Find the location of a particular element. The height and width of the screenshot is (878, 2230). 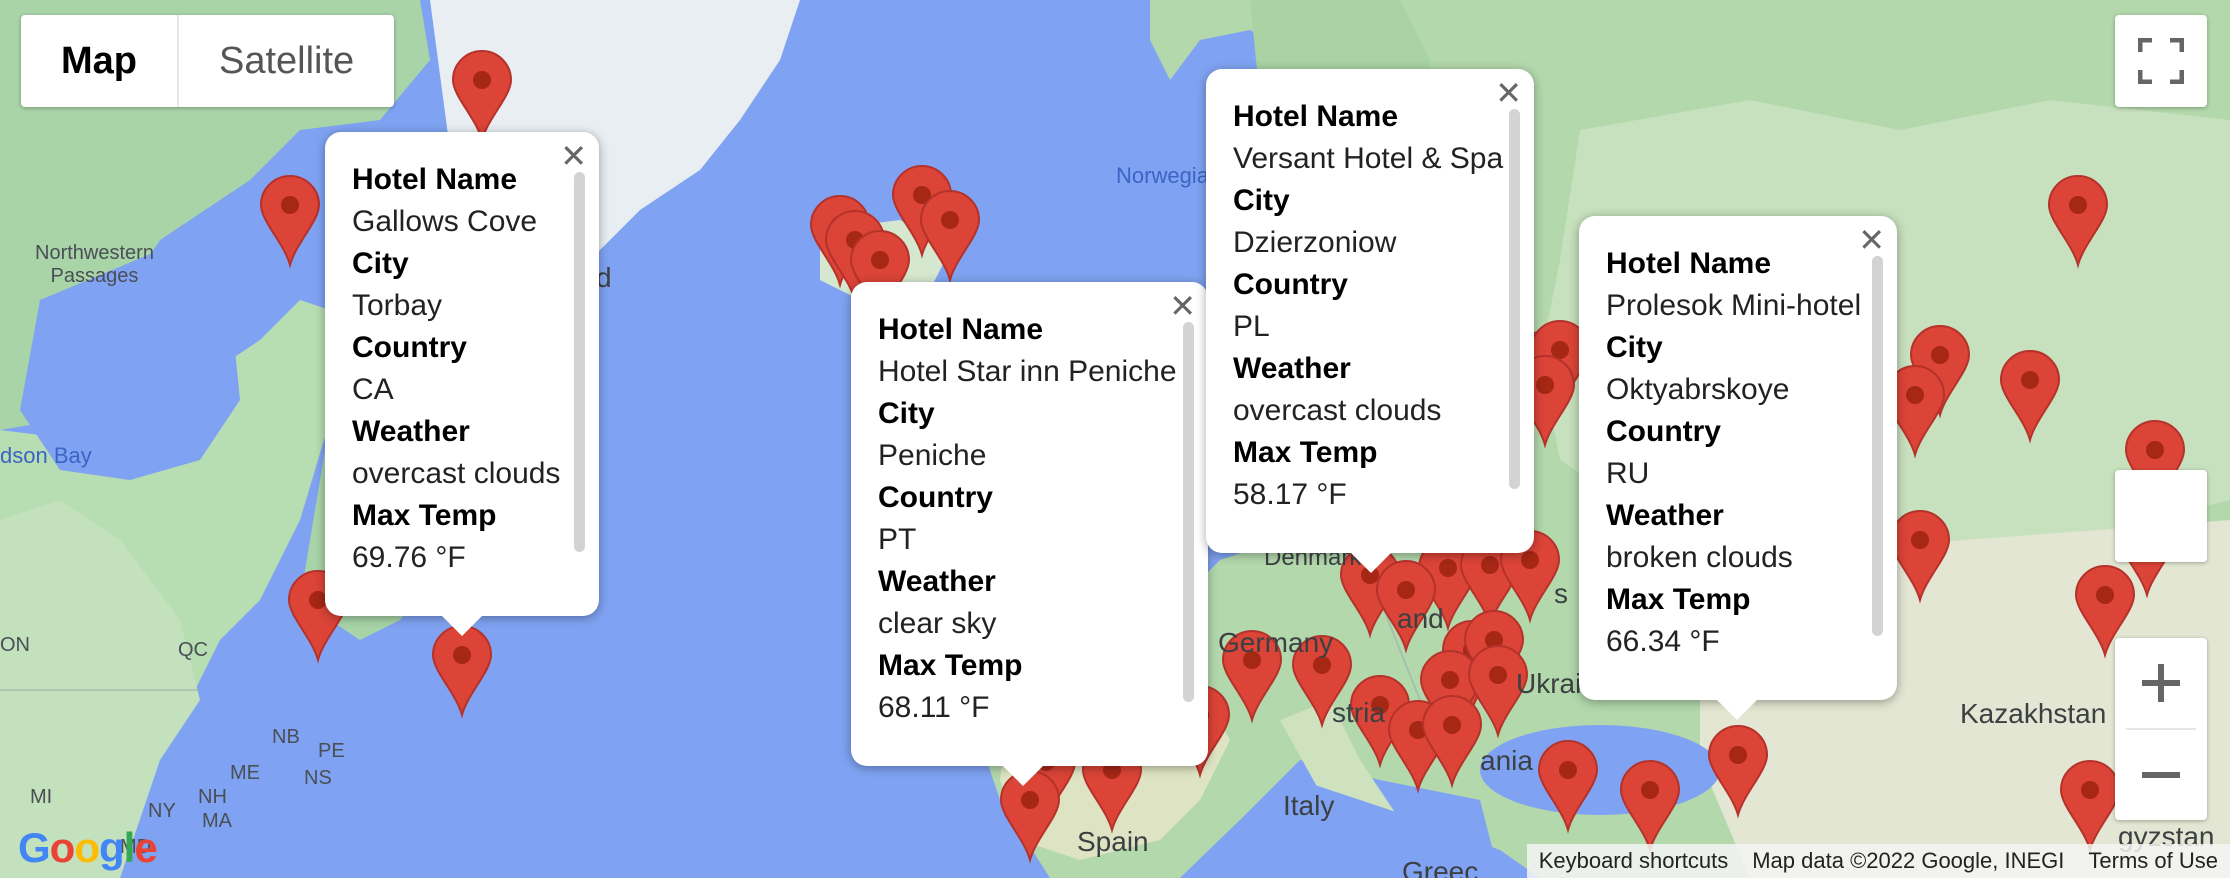

label-mi: MI is located at coordinates (41, 797).